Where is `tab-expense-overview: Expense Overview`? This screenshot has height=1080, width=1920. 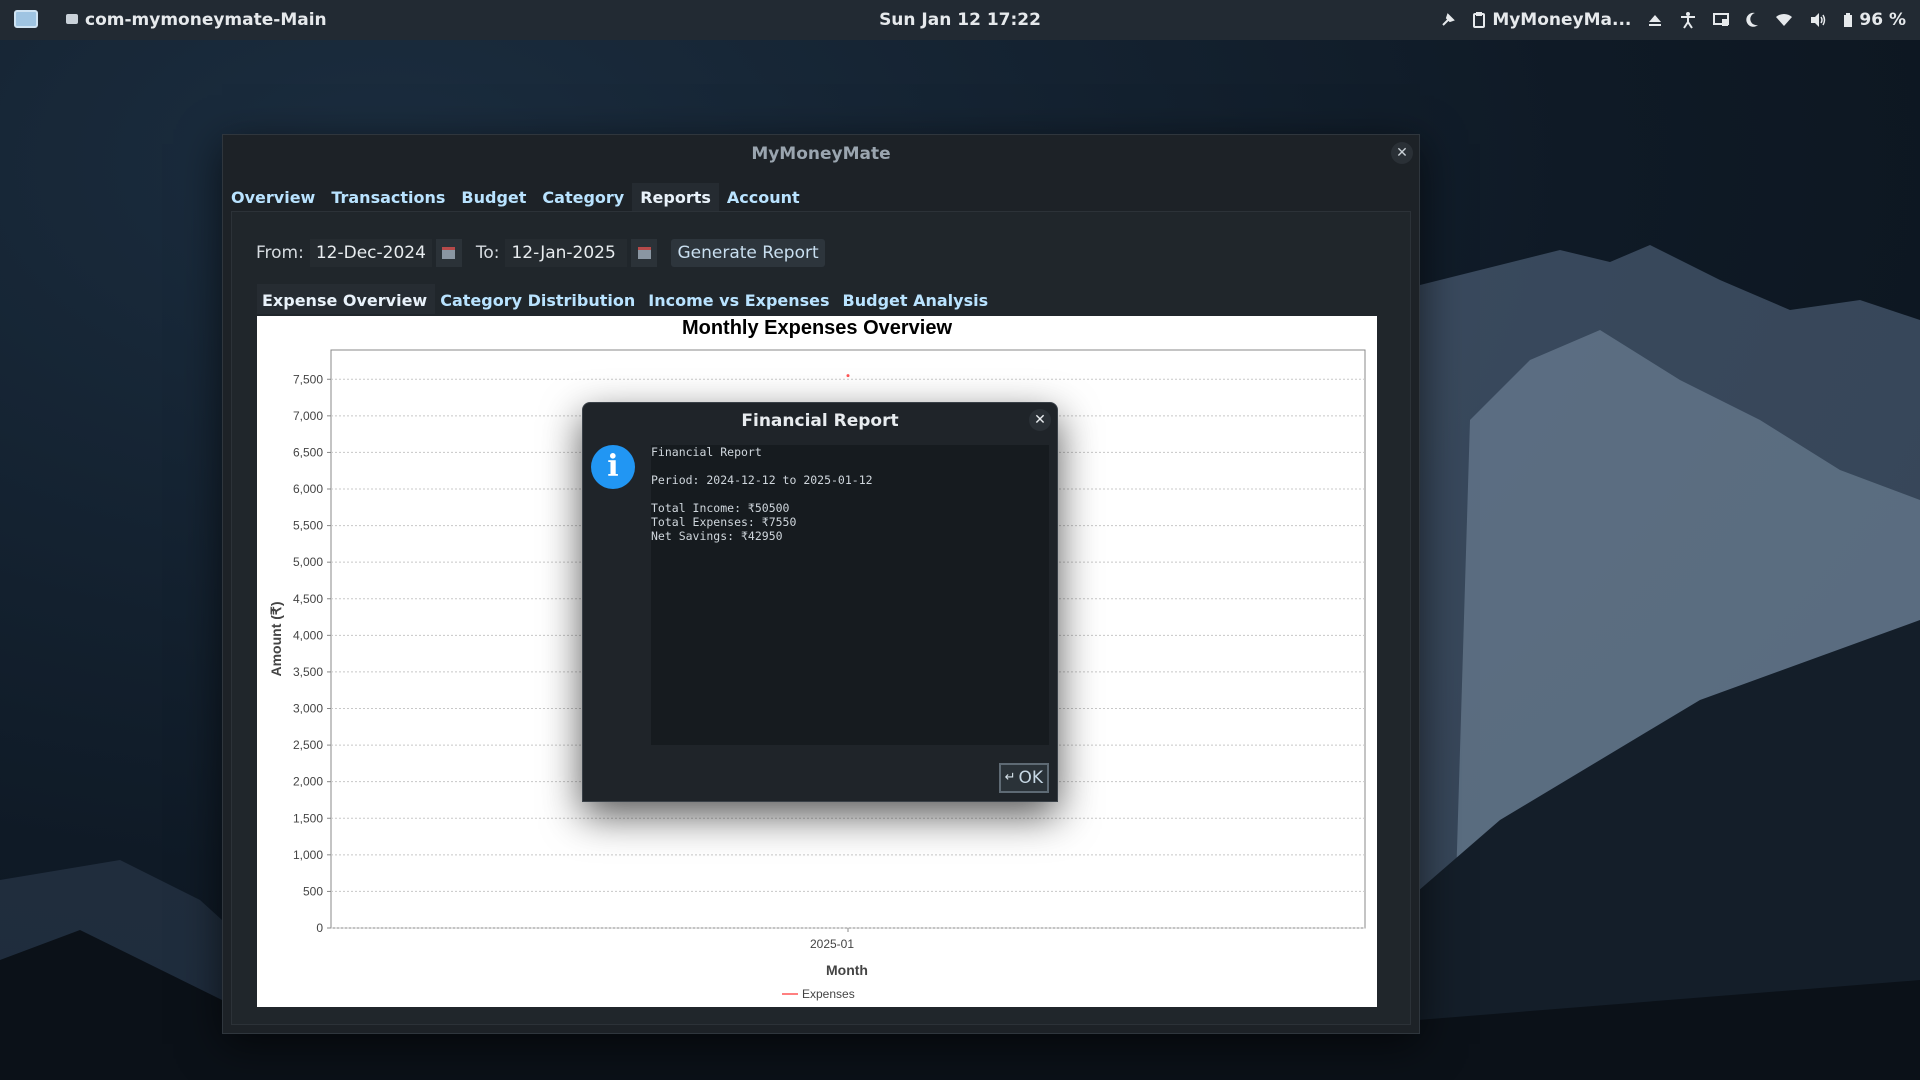 tab-expense-overview: Expense Overview is located at coordinates (346, 299).